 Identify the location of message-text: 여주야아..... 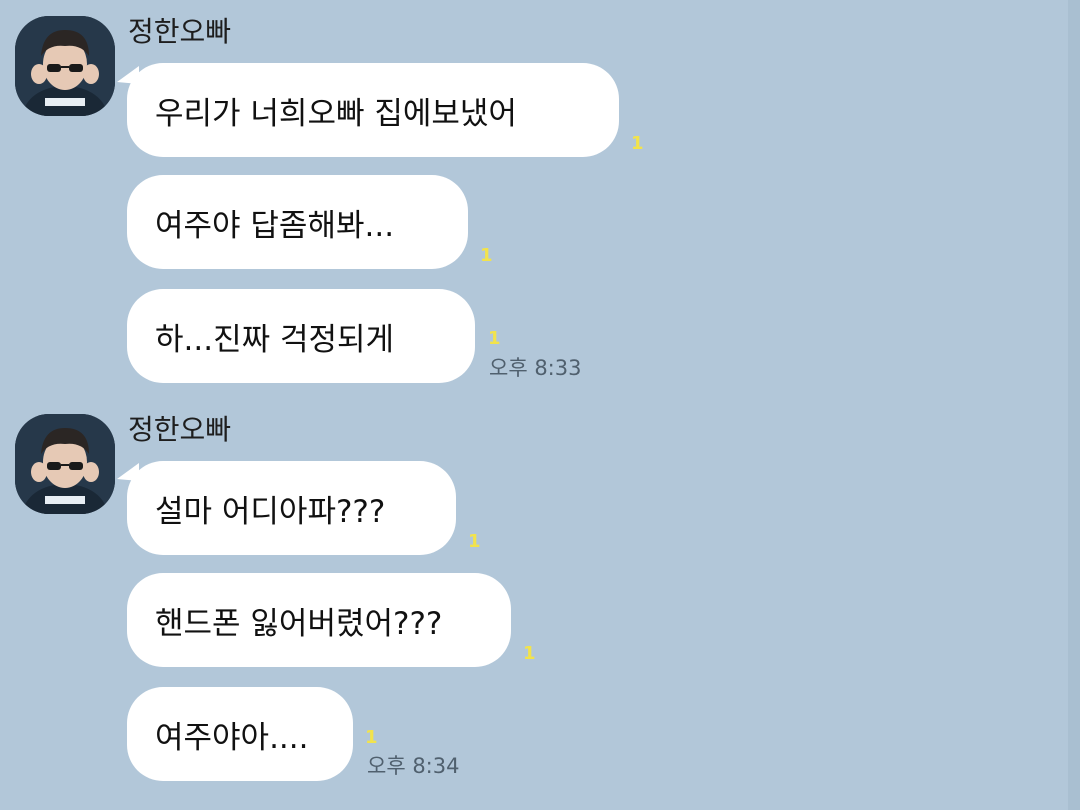
(232, 737).